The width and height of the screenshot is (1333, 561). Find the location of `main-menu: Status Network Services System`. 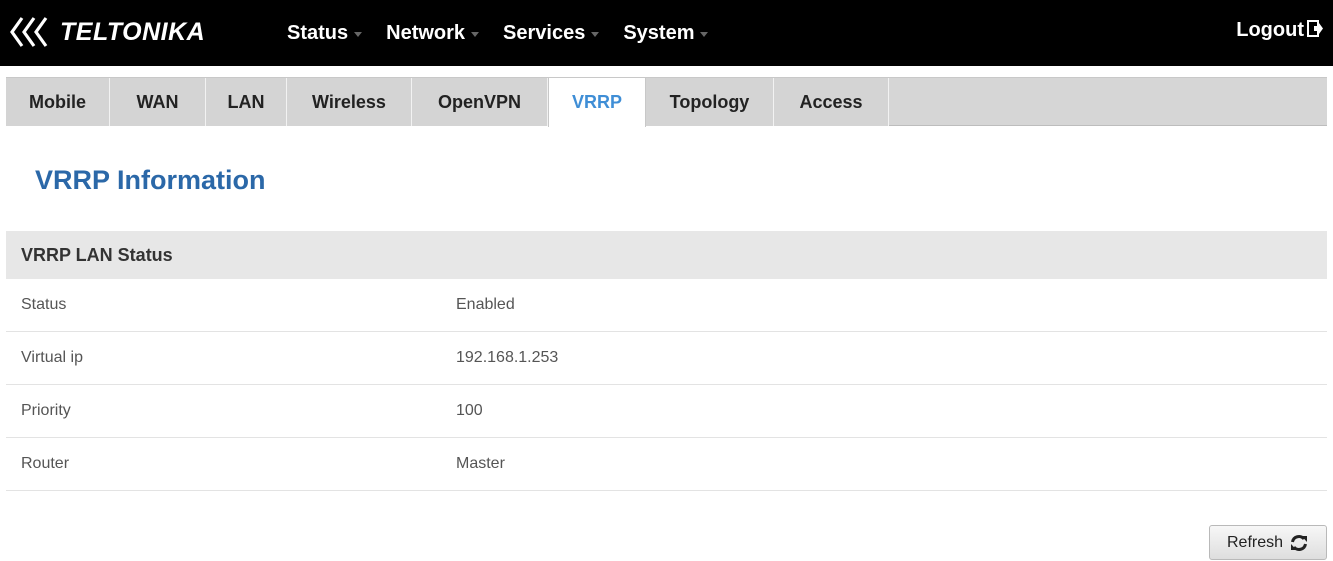

main-menu: Status Network Services System is located at coordinates (509, 33).